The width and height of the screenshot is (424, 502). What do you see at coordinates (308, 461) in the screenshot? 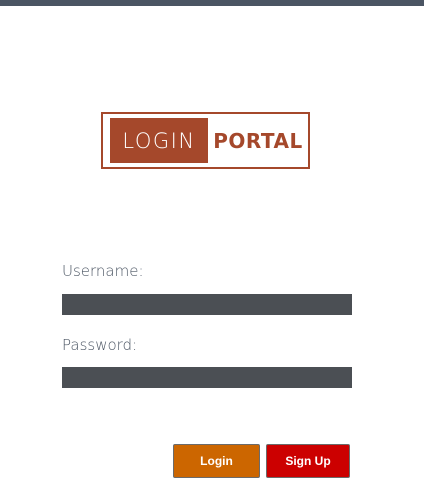
I see `signup-button: Sign Up` at bounding box center [308, 461].